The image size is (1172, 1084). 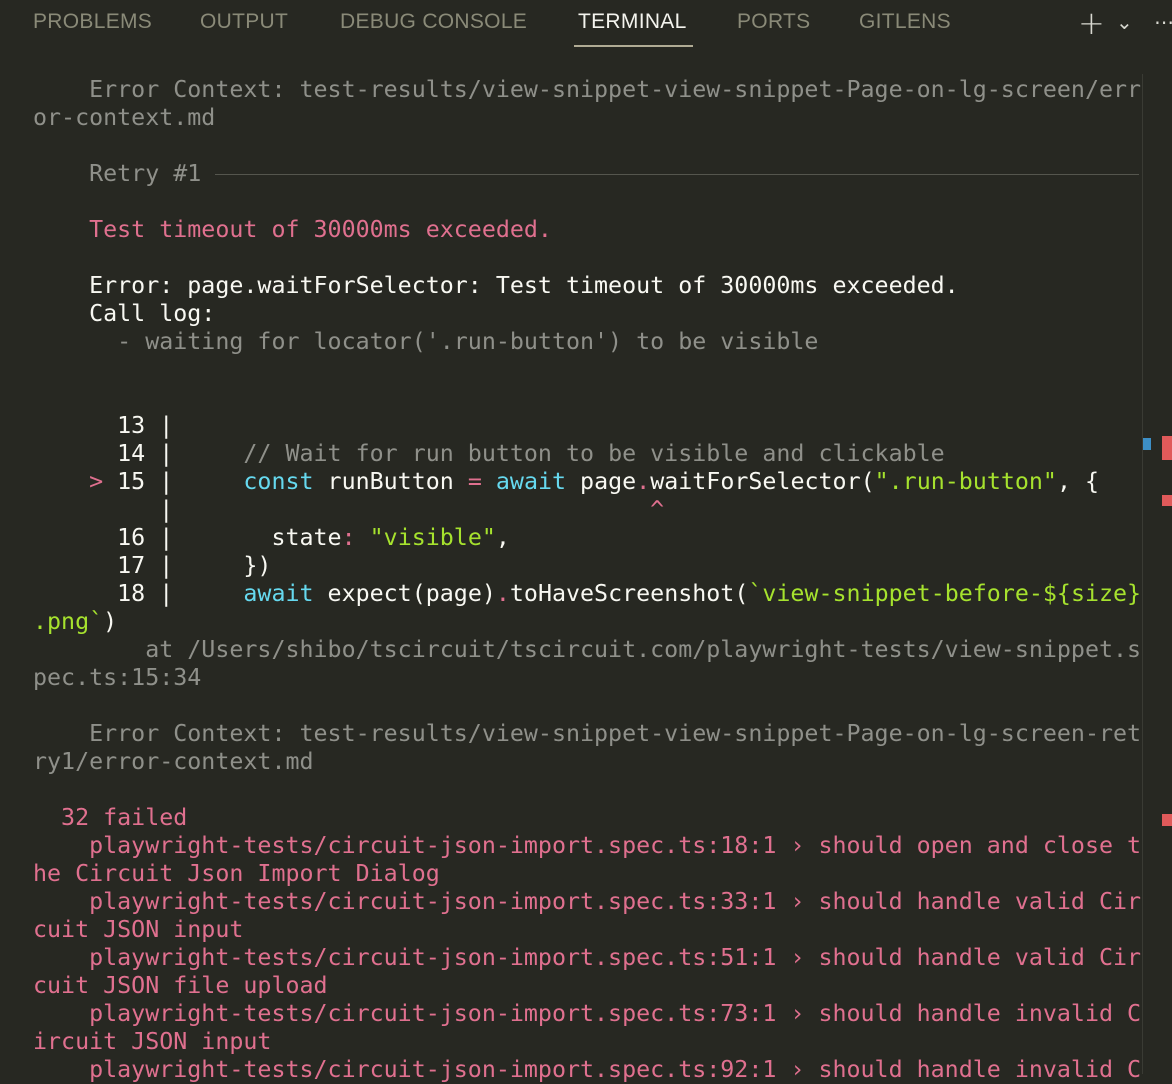 I want to click on terminal-text: 15 |, so click(x=180, y=481).